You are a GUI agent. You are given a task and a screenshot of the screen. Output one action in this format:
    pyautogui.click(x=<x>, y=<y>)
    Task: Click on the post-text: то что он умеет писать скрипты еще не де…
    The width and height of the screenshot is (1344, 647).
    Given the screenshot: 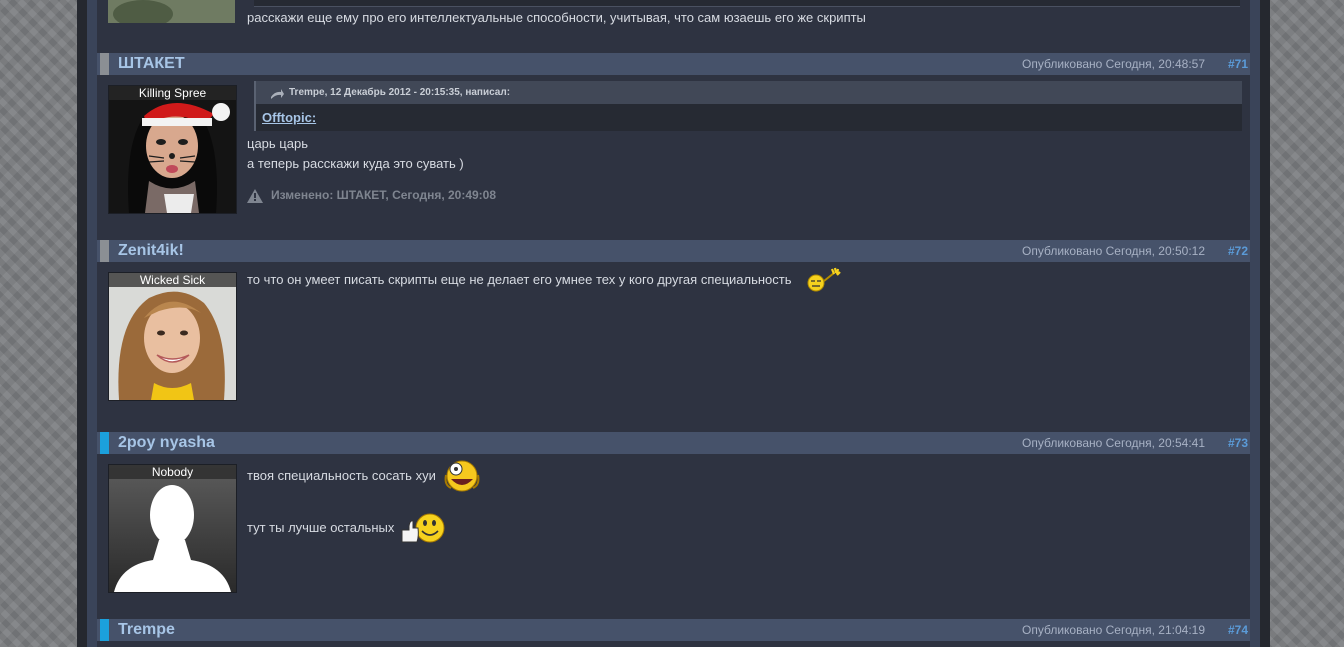 What is the action you would take?
    pyautogui.click(x=519, y=279)
    